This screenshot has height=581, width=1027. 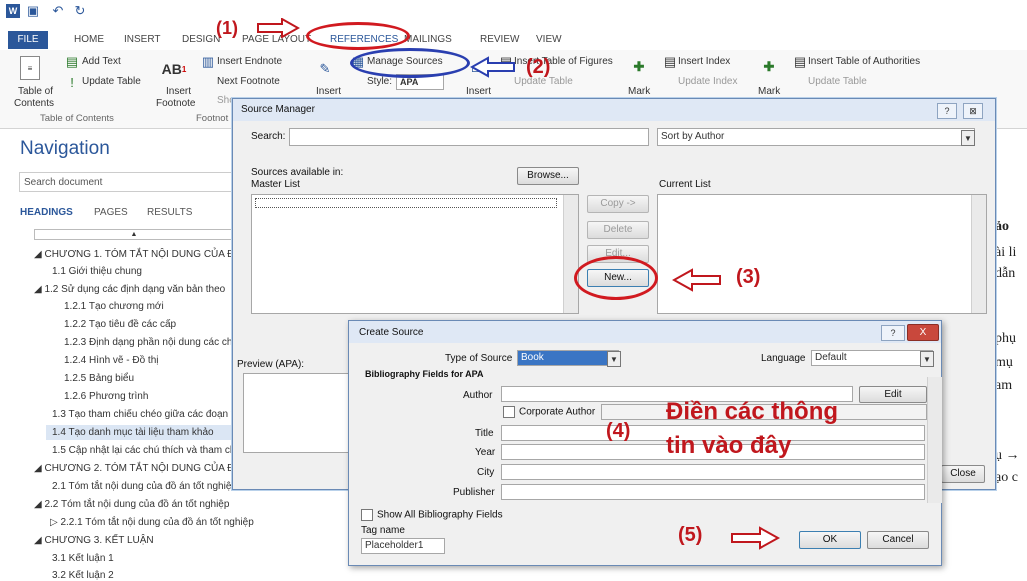 What do you see at coordinates (126, 182) in the screenshot?
I see `navigation-search-input: Search document` at bounding box center [126, 182].